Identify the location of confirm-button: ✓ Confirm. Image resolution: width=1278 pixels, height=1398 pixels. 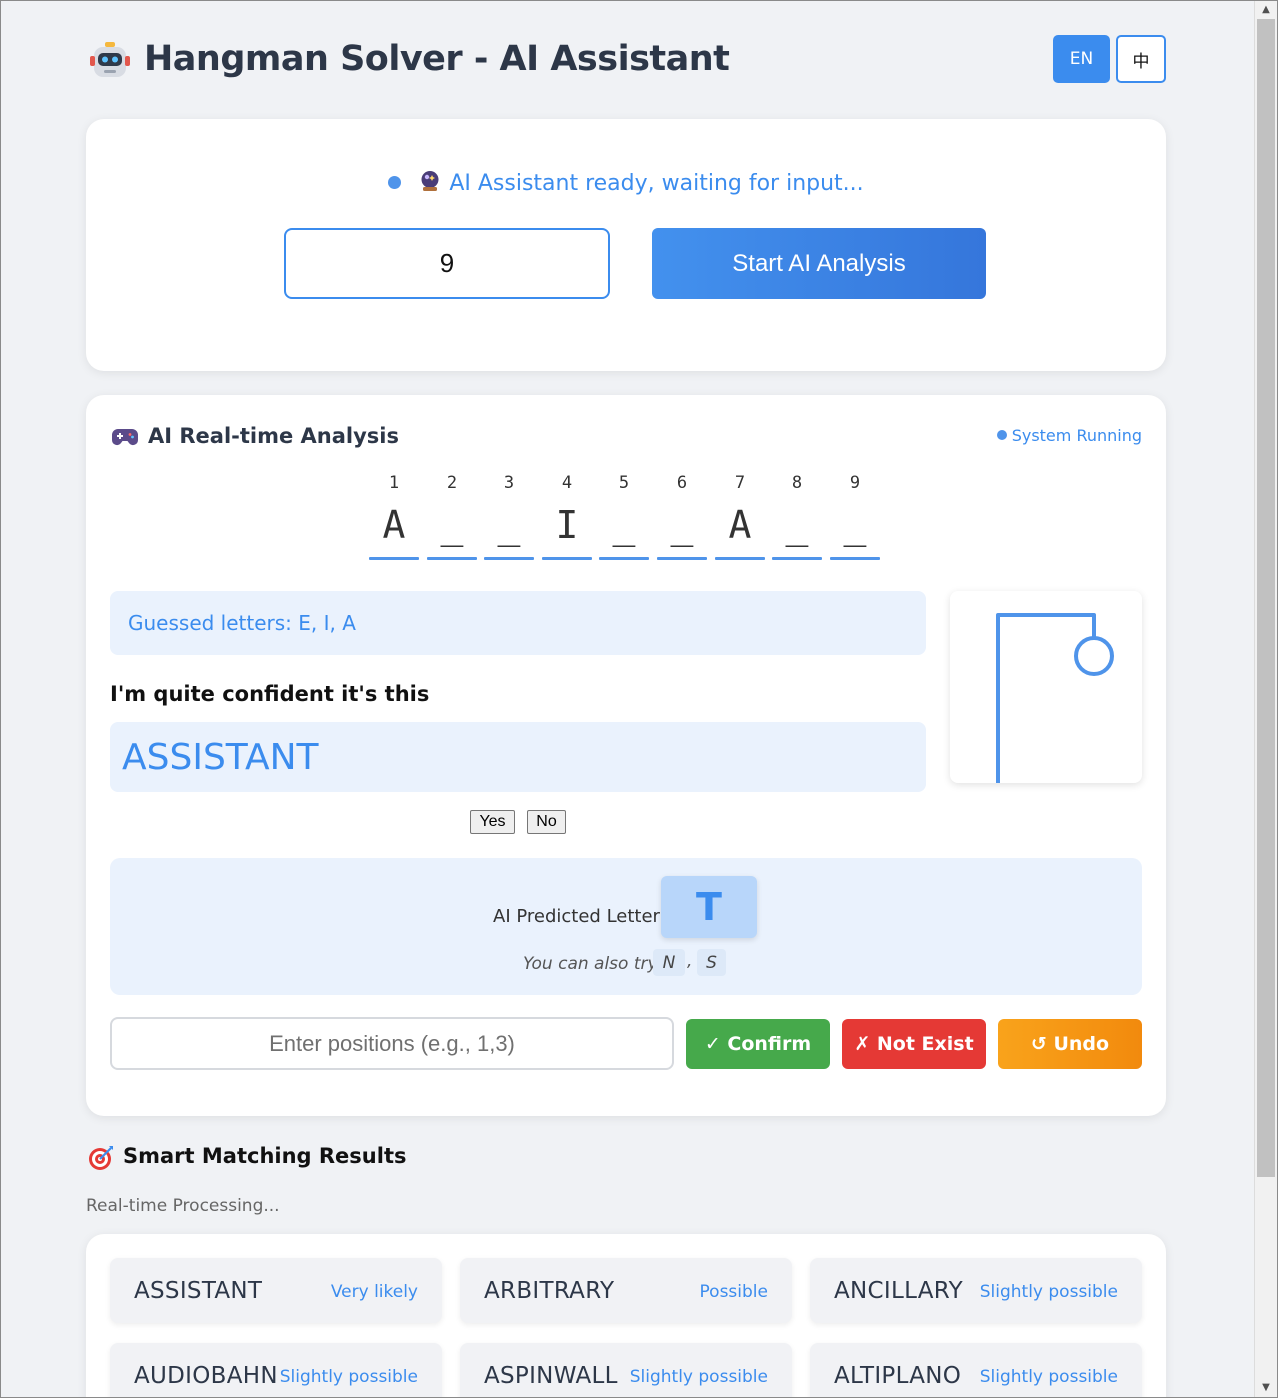
(758, 1044).